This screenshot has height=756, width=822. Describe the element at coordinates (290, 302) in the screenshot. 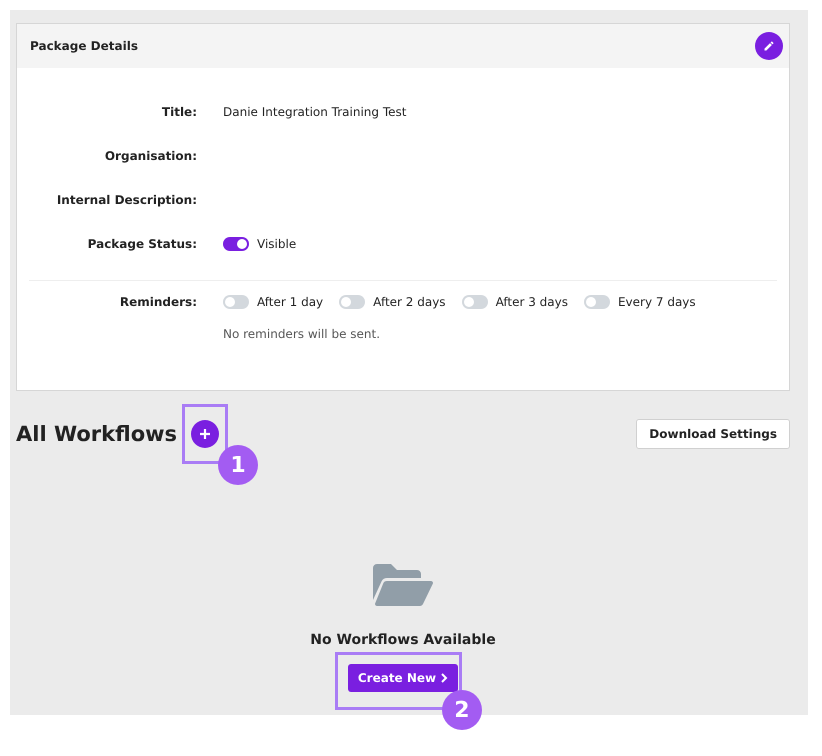

I see `reminder-label: After 1 day` at that location.